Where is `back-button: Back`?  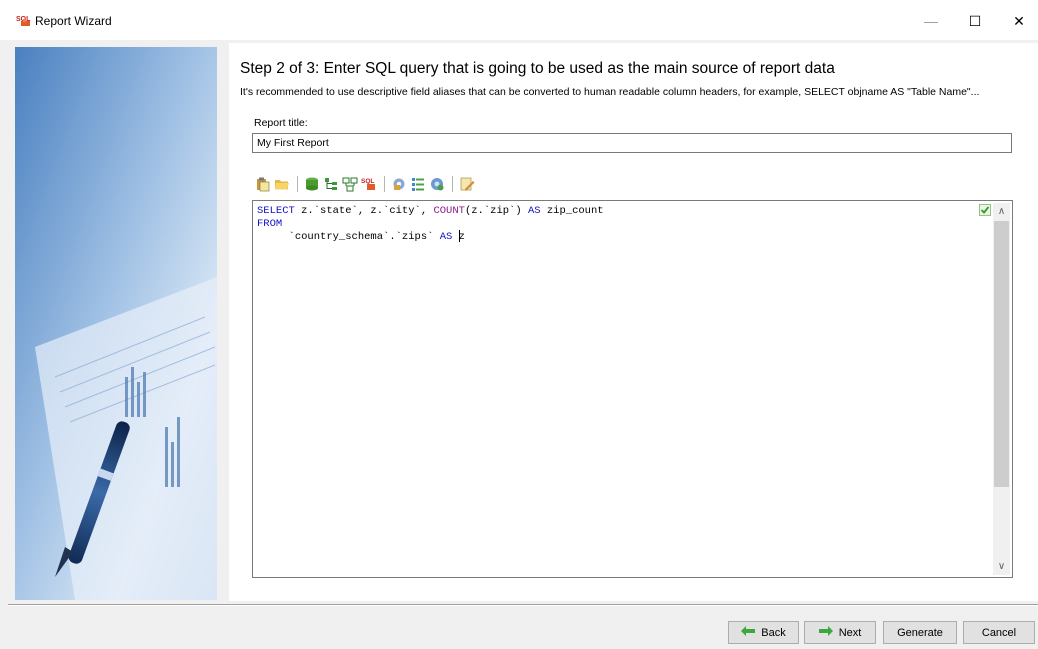
back-button: Back is located at coordinates (763, 632).